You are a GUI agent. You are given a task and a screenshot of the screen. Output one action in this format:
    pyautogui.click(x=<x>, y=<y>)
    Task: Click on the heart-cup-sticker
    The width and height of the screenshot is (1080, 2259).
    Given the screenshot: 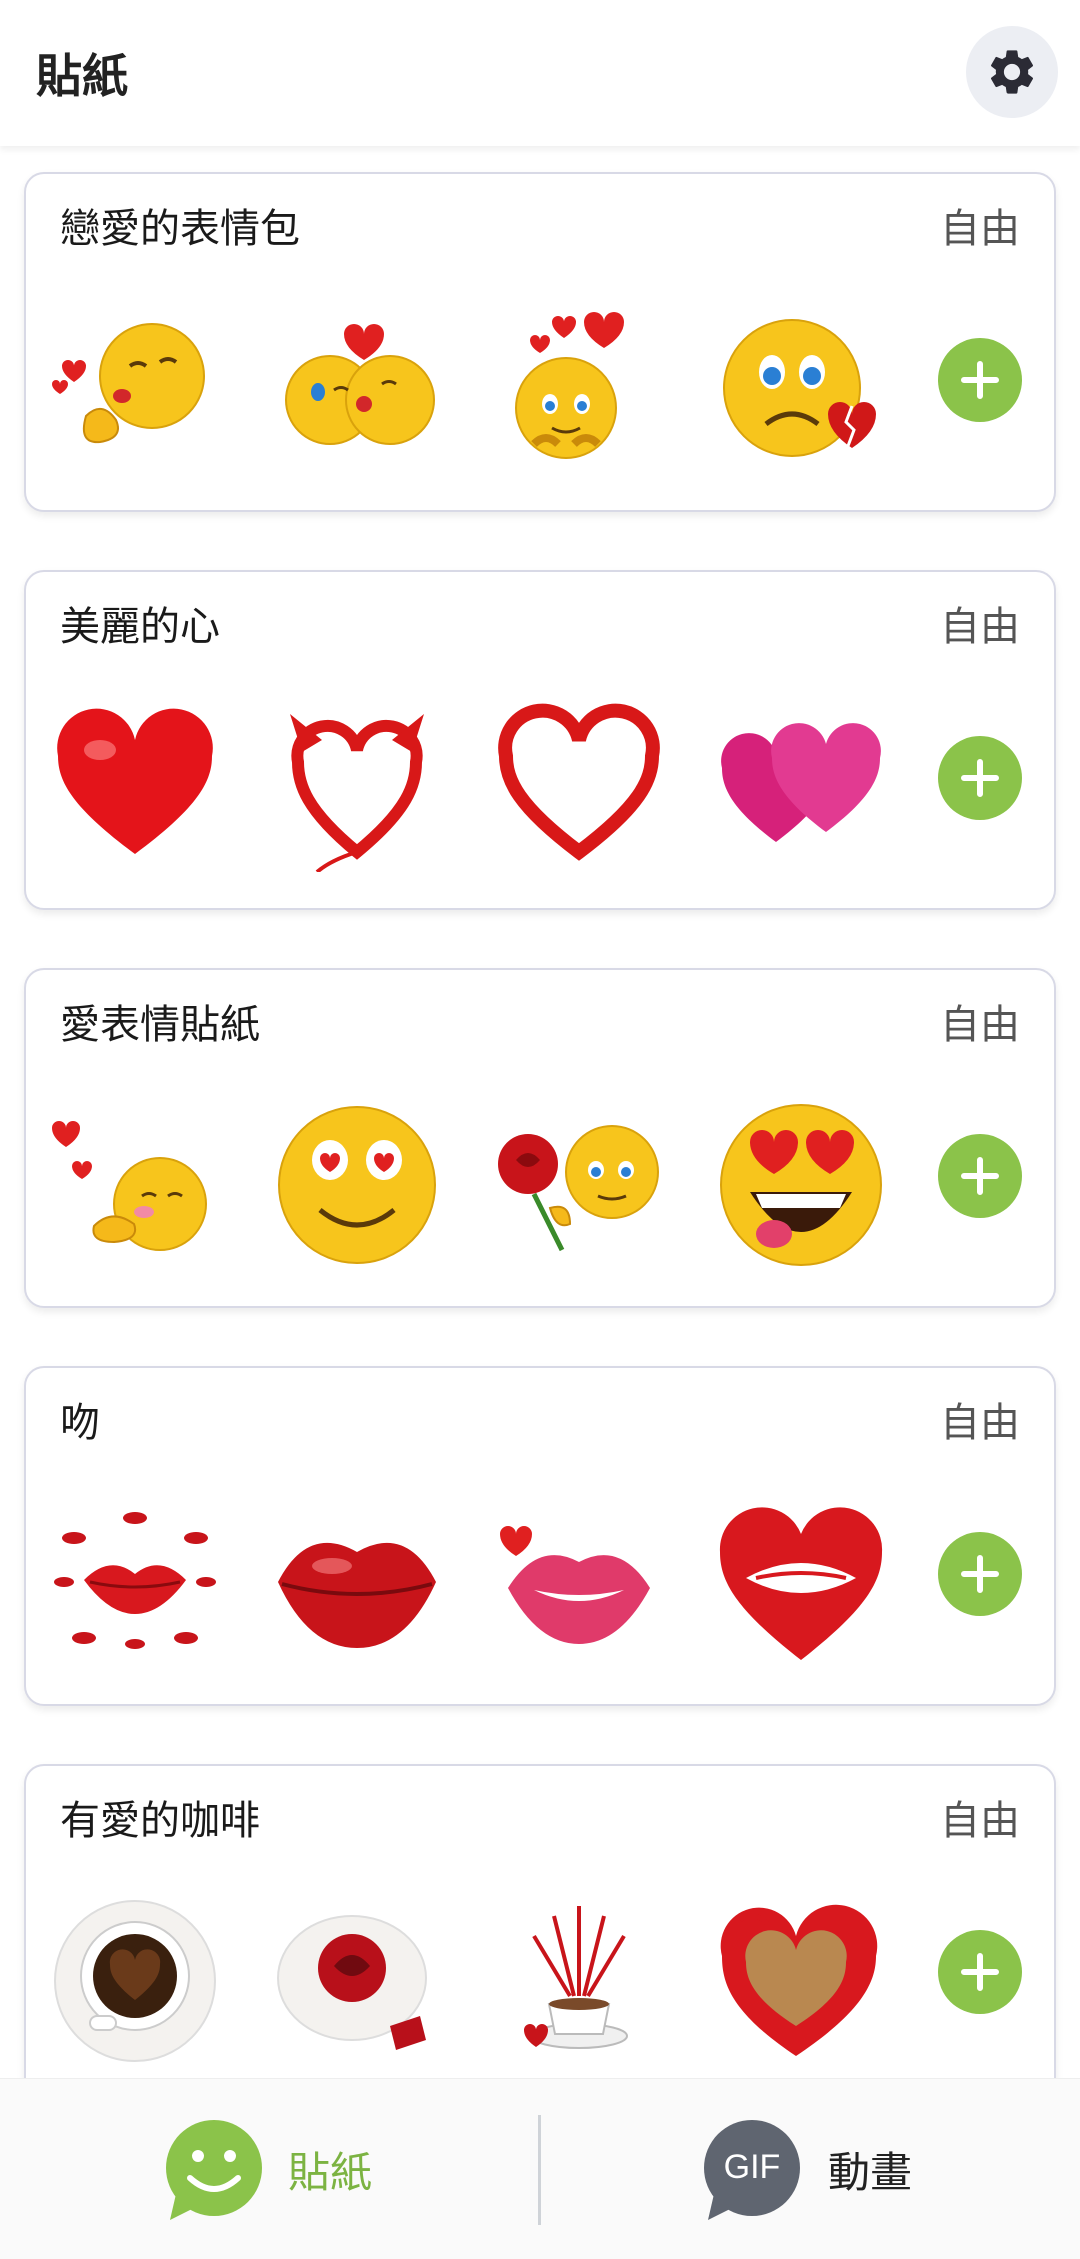 What is the action you would take?
    pyautogui.click(x=801, y=1981)
    